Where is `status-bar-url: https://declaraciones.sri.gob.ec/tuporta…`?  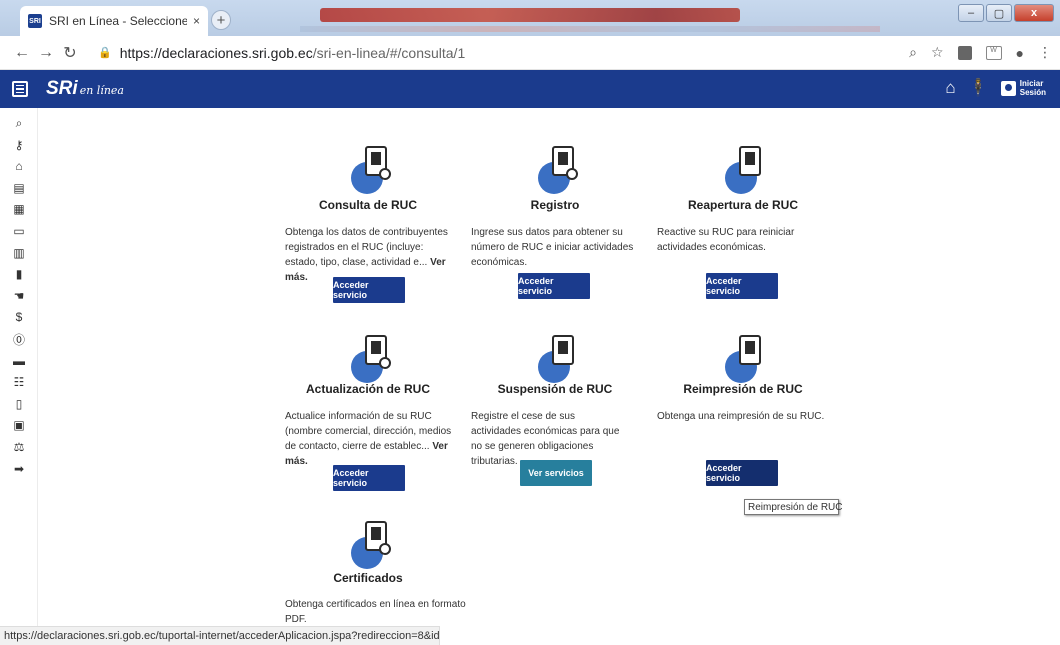 status-bar-url: https://declaraciones.sri.gob.ec/tuporta… is located at coordinates (220, 635).